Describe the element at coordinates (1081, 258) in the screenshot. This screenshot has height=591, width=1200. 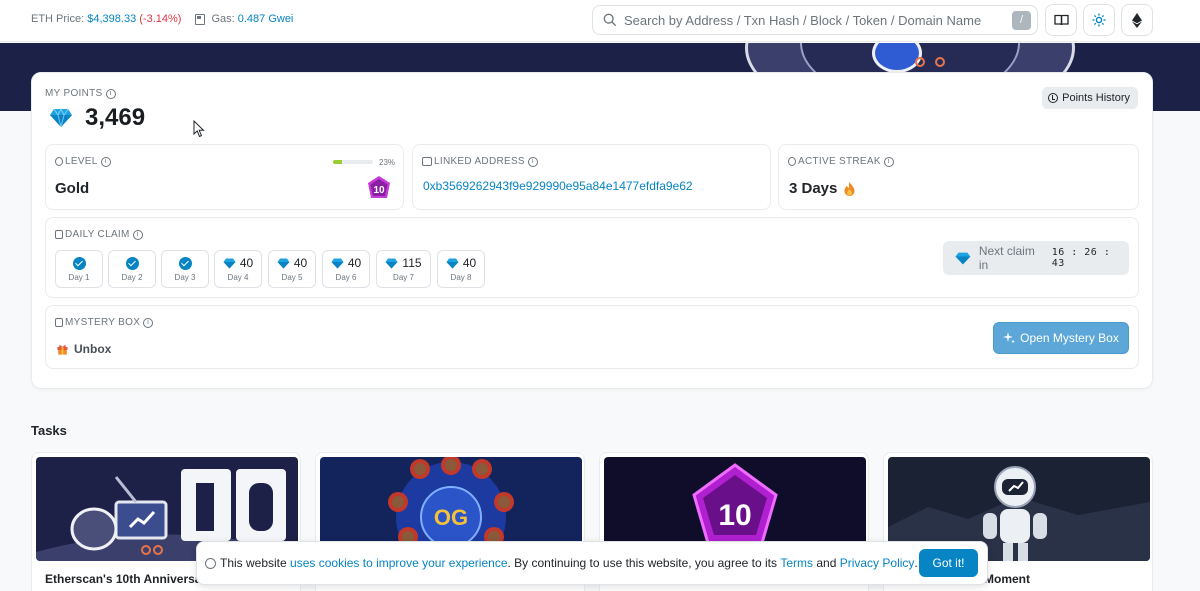
I see `next-claim-timer: 16 : 26 : 43` at that location.